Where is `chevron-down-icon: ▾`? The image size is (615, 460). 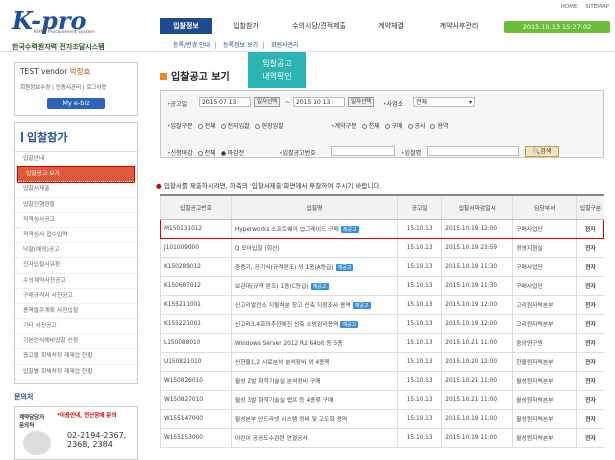 chevron-down-icon: ▾ is located at coordinates (470, 102).